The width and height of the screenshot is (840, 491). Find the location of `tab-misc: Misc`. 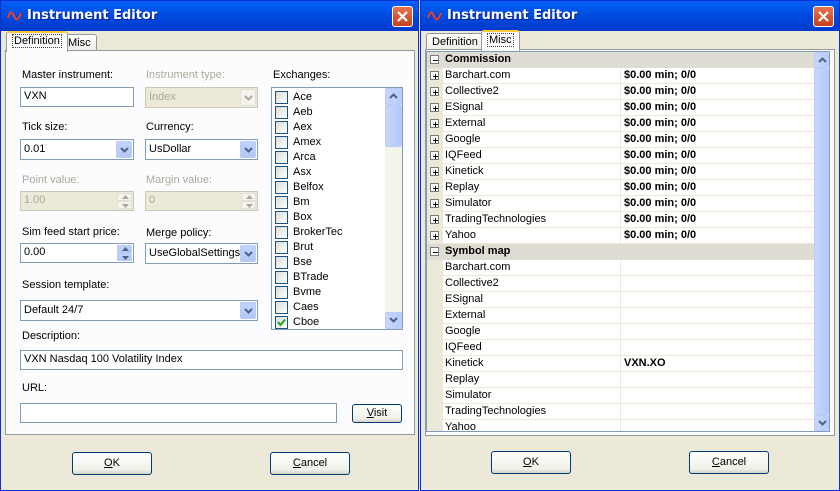

tab-misc: Misc is located at coordinates (500, 40).